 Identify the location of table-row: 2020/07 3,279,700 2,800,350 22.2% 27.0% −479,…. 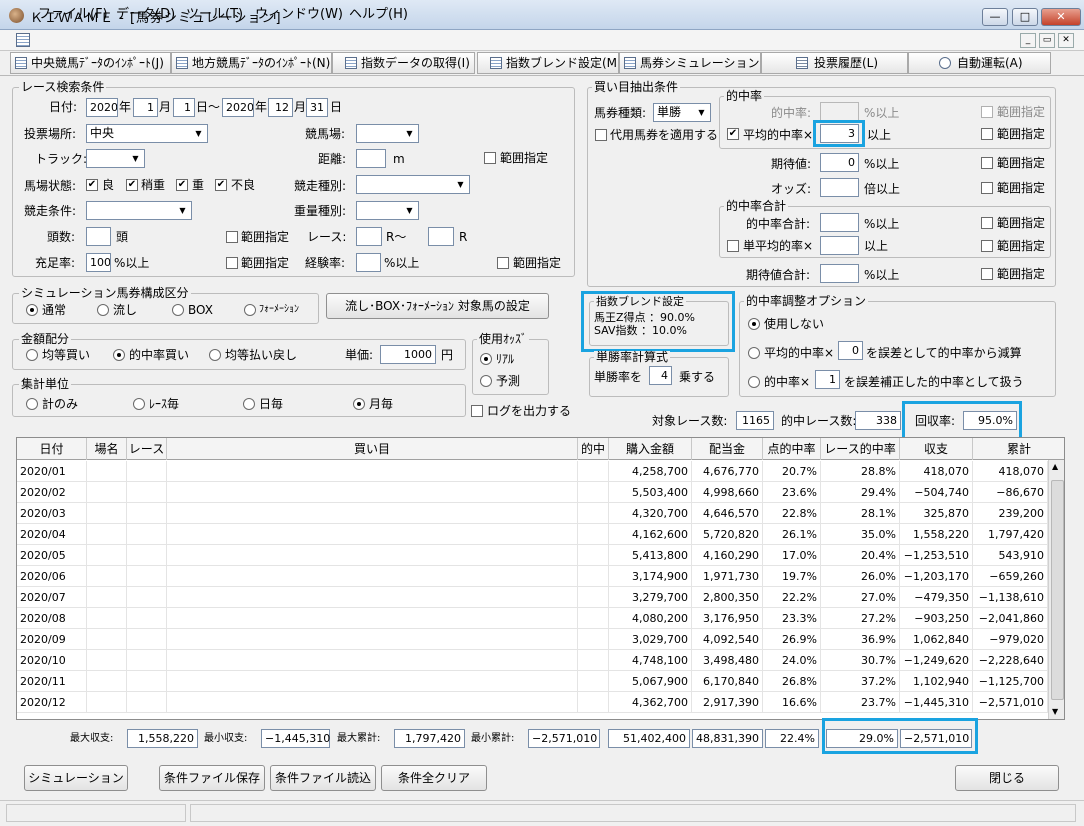
(532, 597).